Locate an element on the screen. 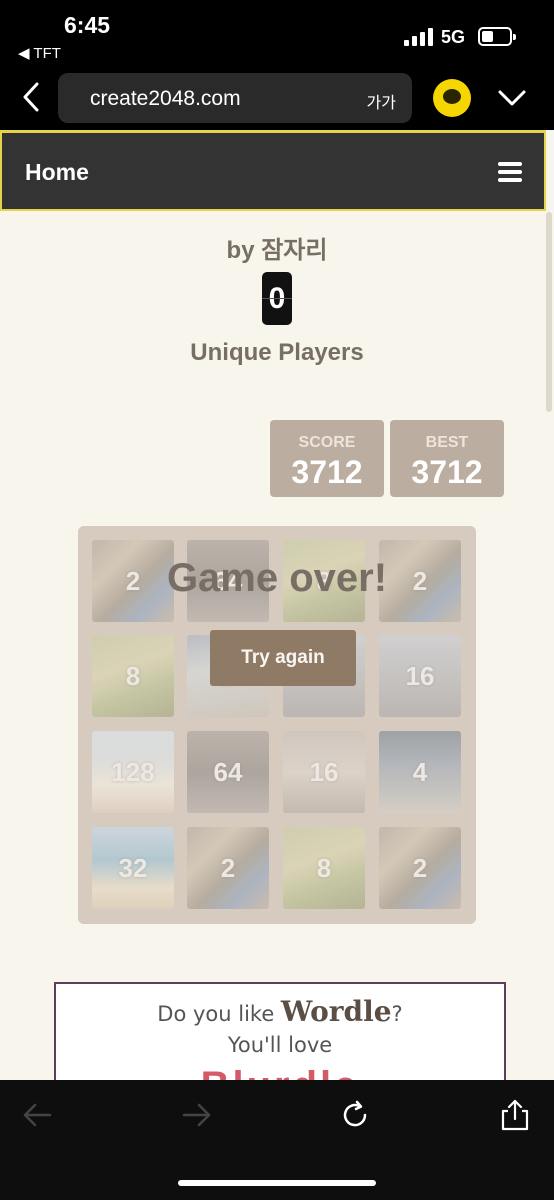  best-box: BEST 3712 is located at coordinates (447, 458).